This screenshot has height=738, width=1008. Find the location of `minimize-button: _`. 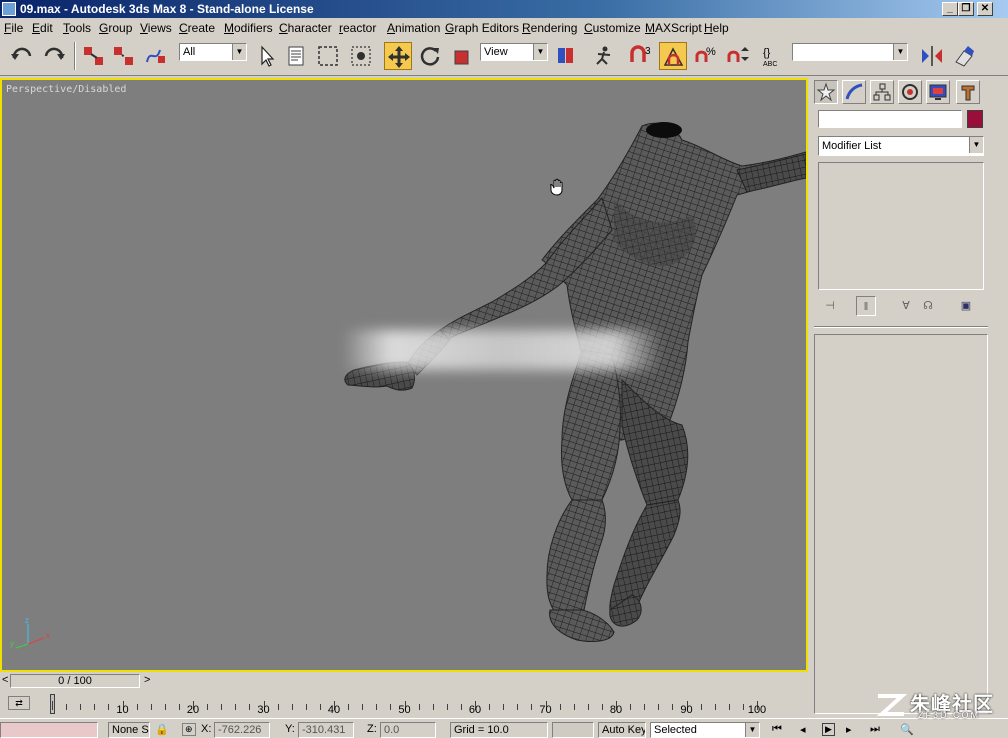

minimize-button: _ is located at coordinates (950, 9).